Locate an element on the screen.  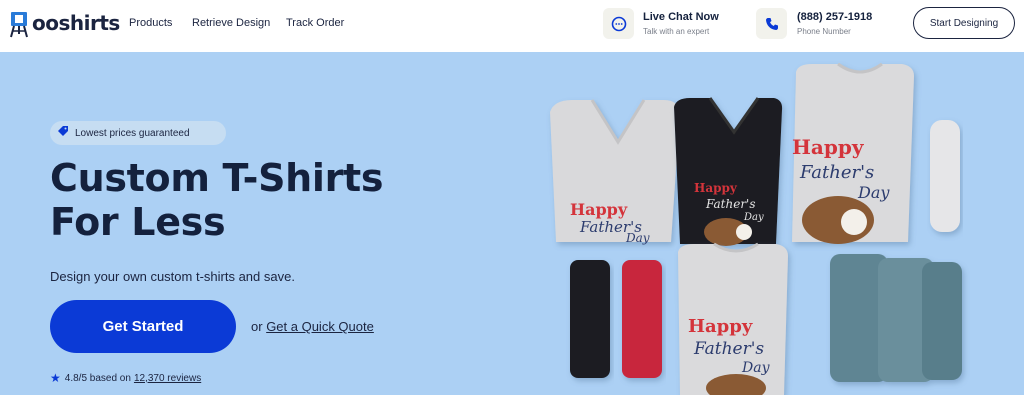
live-chat-title: Live Chat Now is located at coordinates (681, 17).